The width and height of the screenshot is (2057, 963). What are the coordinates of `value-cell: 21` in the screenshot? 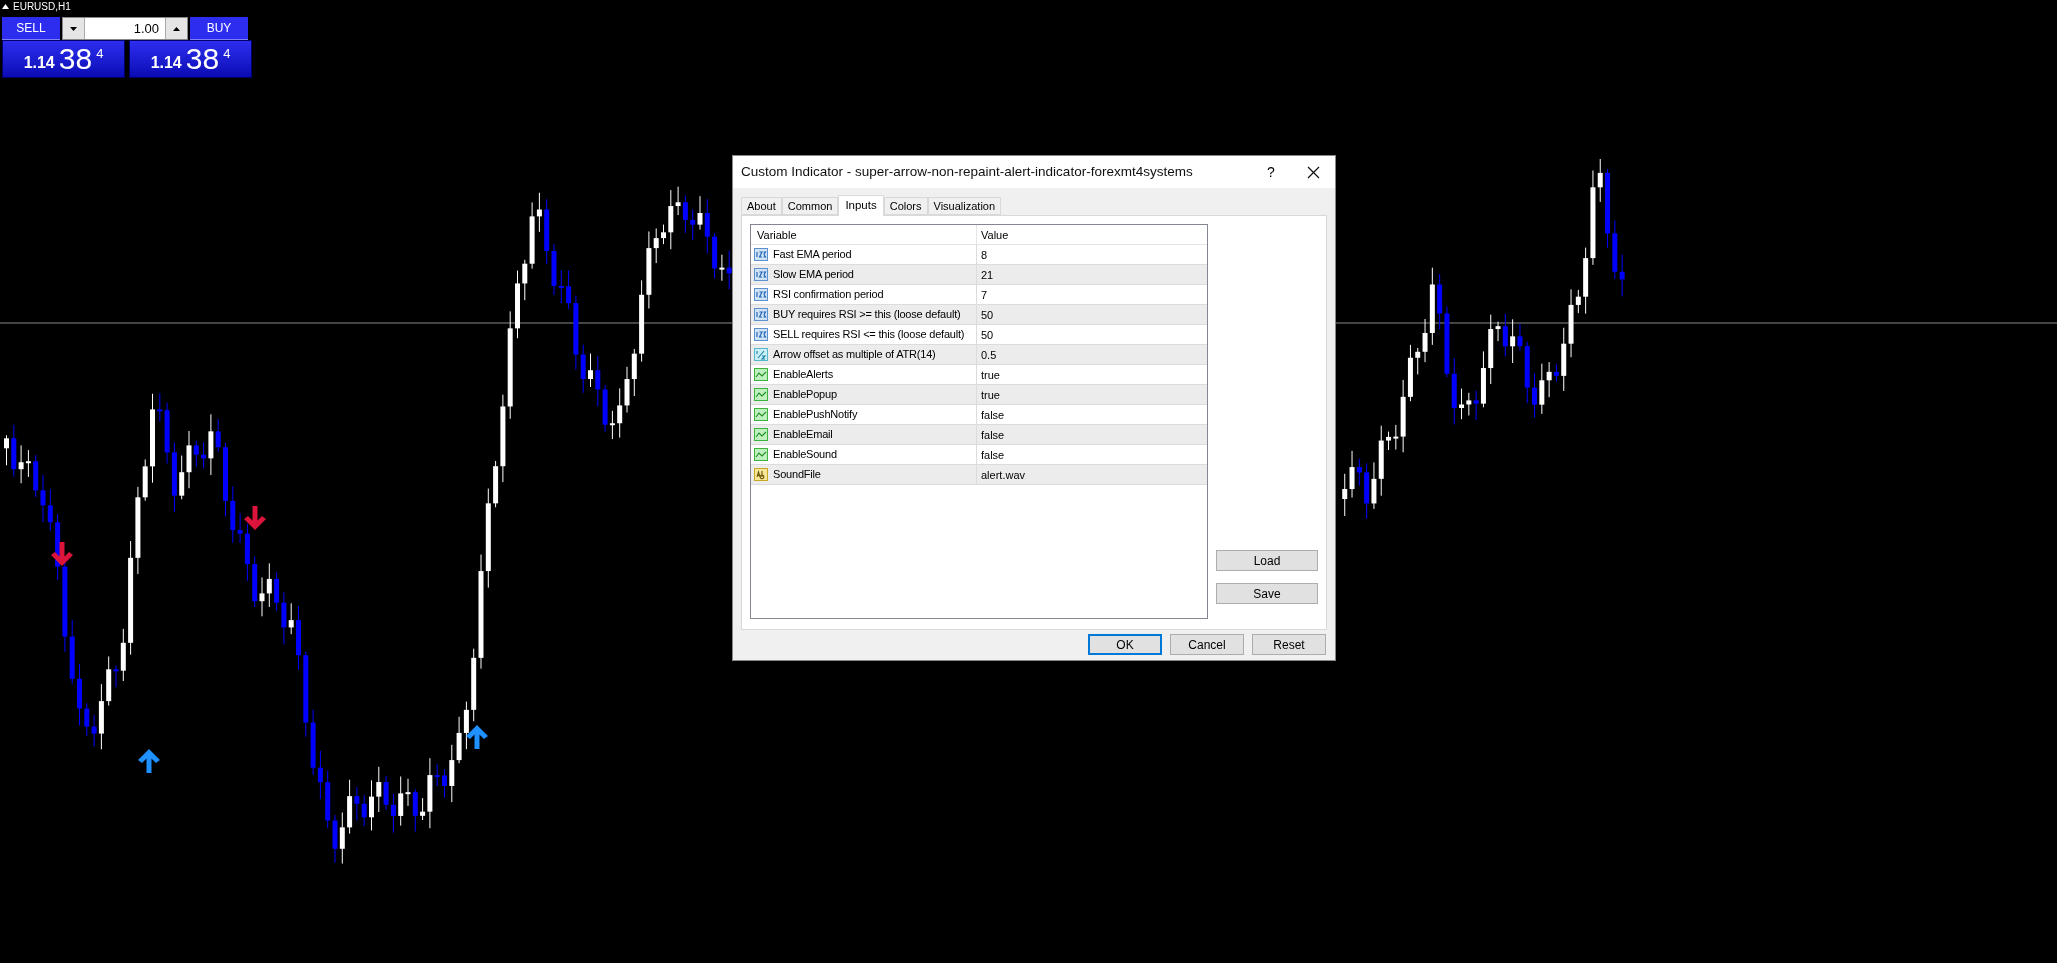 It's located at (1092, 274).